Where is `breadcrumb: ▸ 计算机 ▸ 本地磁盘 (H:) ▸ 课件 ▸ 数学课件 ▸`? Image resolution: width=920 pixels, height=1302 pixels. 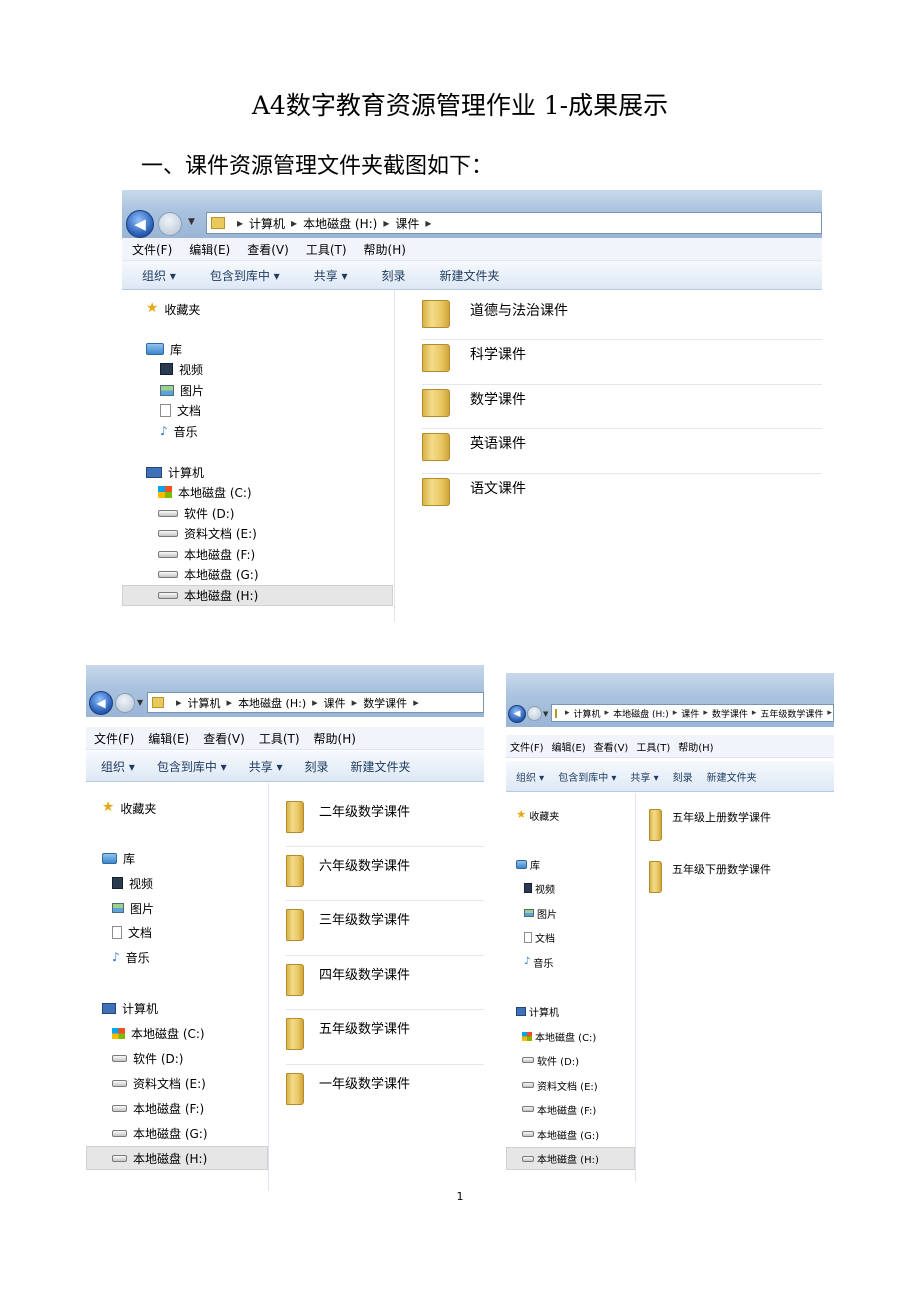 breadcrumb: ▸ 计算机 ▸ 本地磁盘 (H:) ▸ 课件 ▸ 数学课件 ▸ is located at coordinates (315, 702).